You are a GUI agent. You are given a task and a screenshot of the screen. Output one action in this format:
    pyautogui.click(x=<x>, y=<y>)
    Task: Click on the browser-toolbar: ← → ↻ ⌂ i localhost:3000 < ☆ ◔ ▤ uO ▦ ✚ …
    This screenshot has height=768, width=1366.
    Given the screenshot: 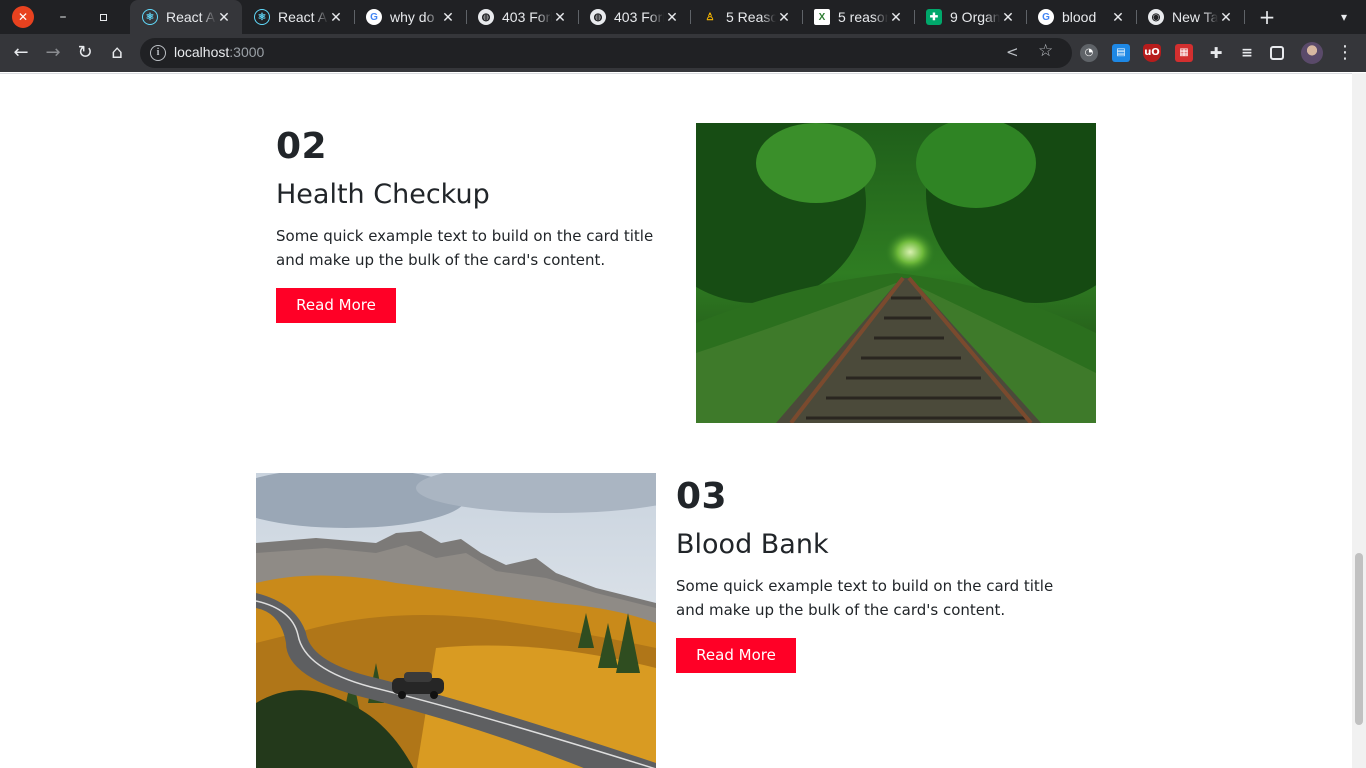 What is the action you would take?
    pyautogui.click(x=683, y=53)
    